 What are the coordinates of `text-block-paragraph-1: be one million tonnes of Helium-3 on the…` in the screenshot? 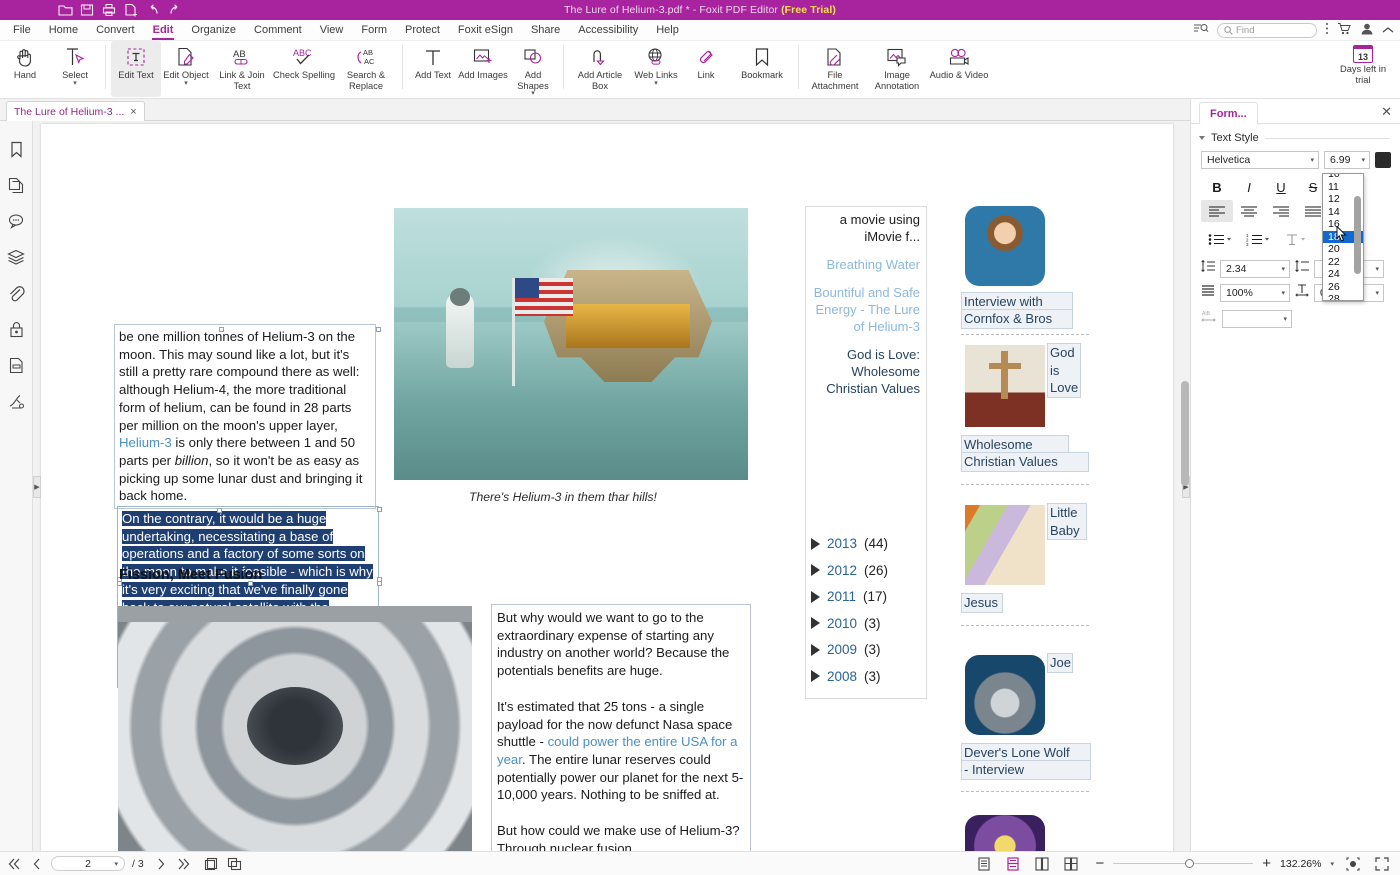 It's located at (245, 417).